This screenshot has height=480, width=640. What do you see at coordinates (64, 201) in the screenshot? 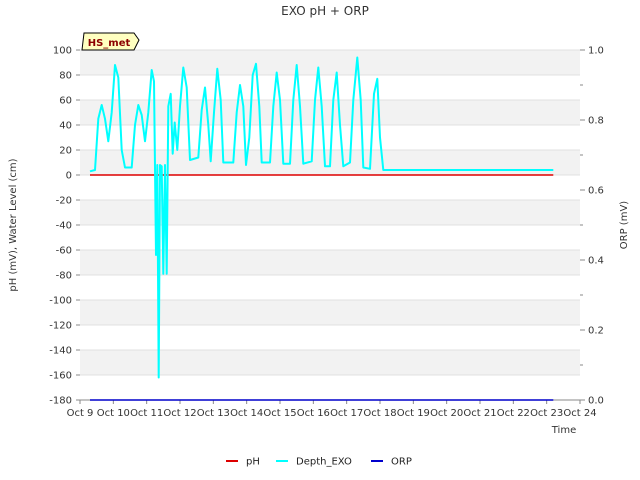
I see `y-tick-label: -20` at bounding box center [64, 201].